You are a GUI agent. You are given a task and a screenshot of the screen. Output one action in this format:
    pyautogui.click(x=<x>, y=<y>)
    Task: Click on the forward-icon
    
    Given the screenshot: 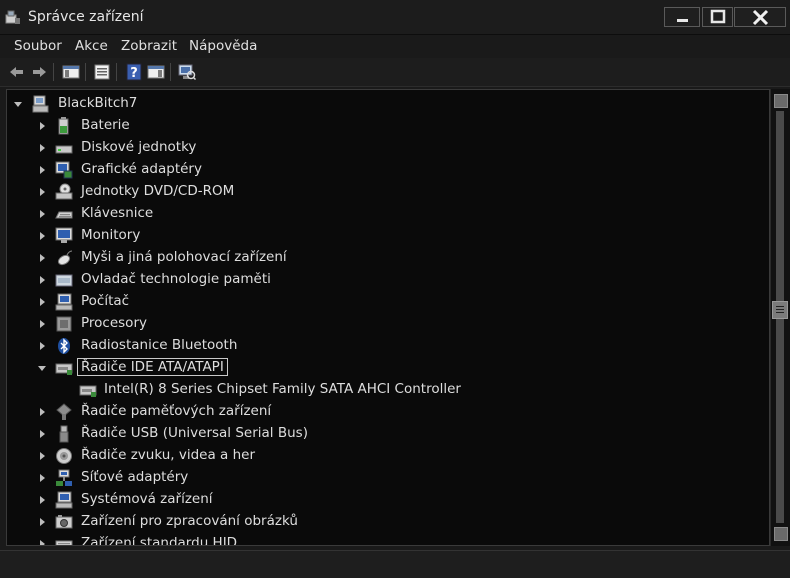 What is the action you would take?
    pyautogui.click(x=39, y=72)
    